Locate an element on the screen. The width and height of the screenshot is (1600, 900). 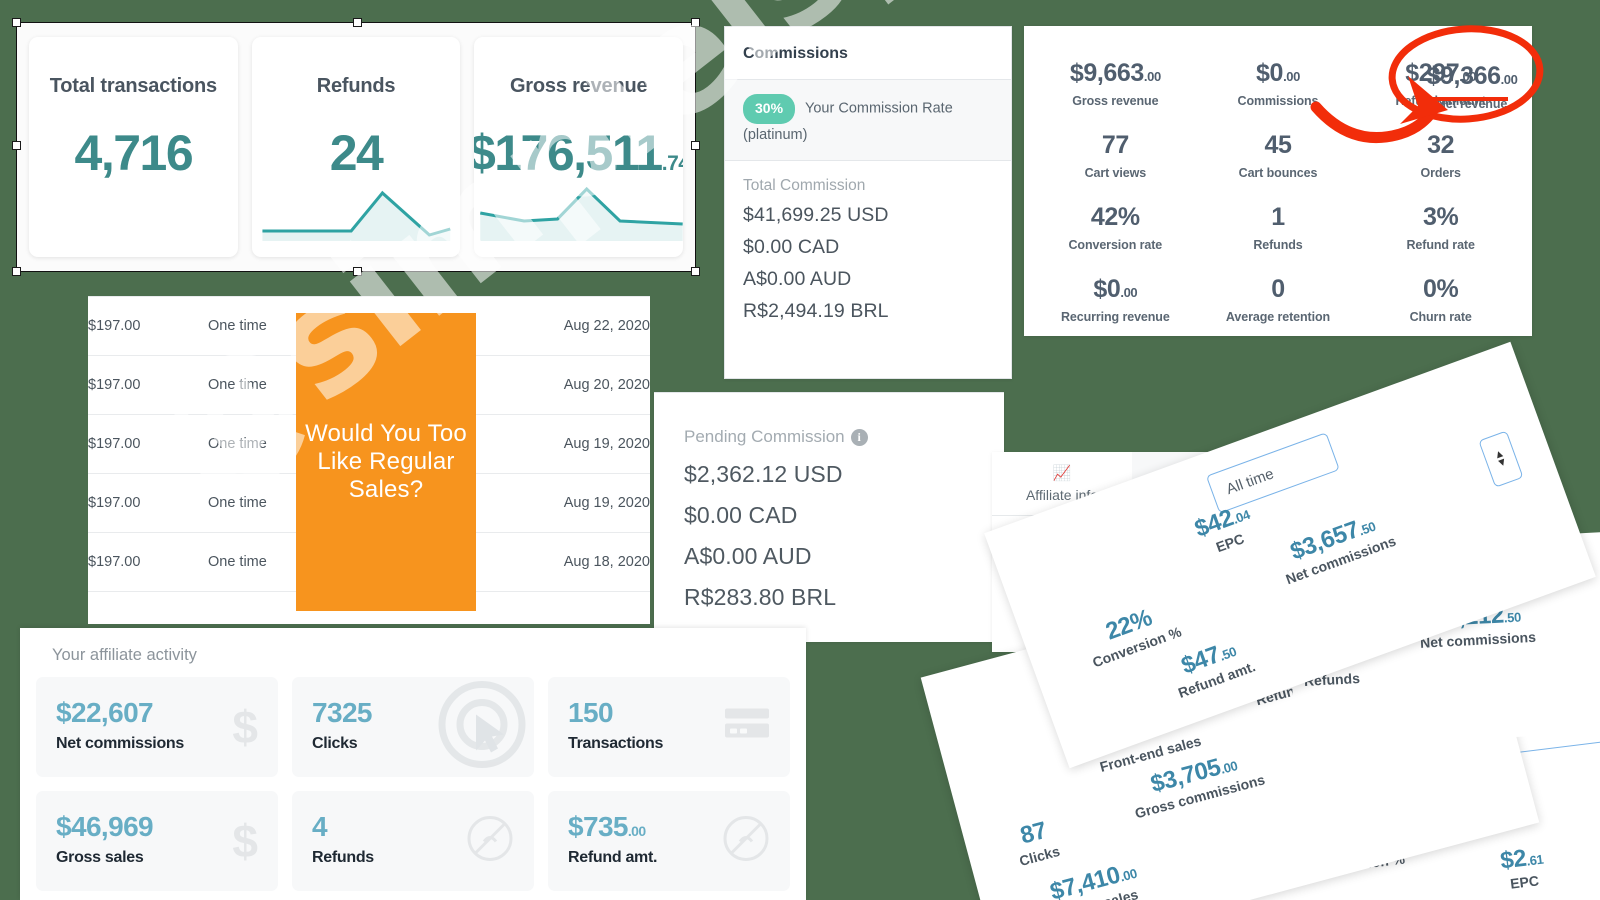
stat-label: Conversion rate is located at coordinates (1115, 245).